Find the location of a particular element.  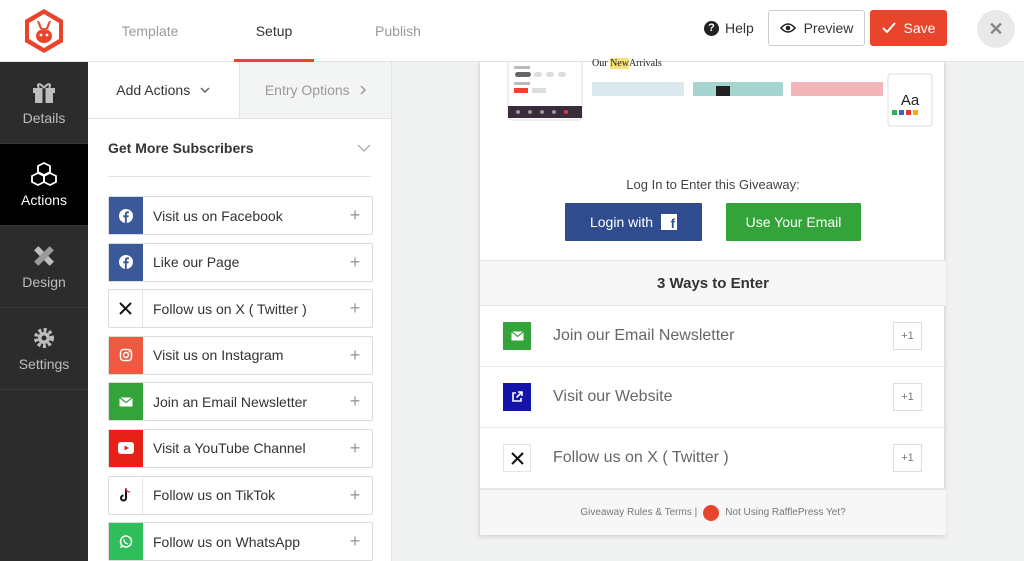

action-label: Follow us on TikTok is located at coordinates (214, 495).